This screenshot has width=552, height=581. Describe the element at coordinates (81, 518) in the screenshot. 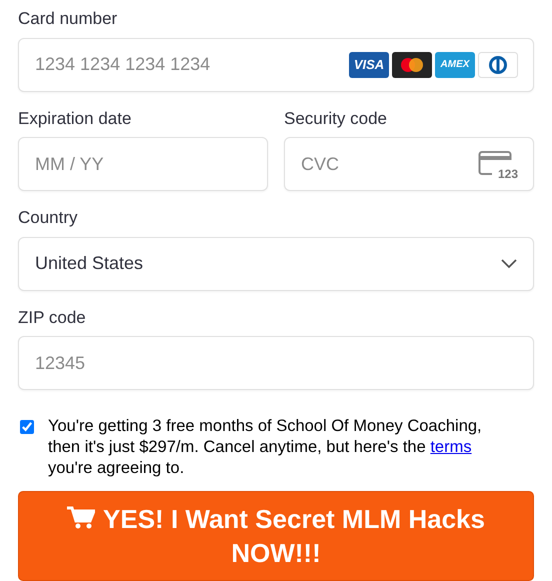

I see `cart-icon` at that location.